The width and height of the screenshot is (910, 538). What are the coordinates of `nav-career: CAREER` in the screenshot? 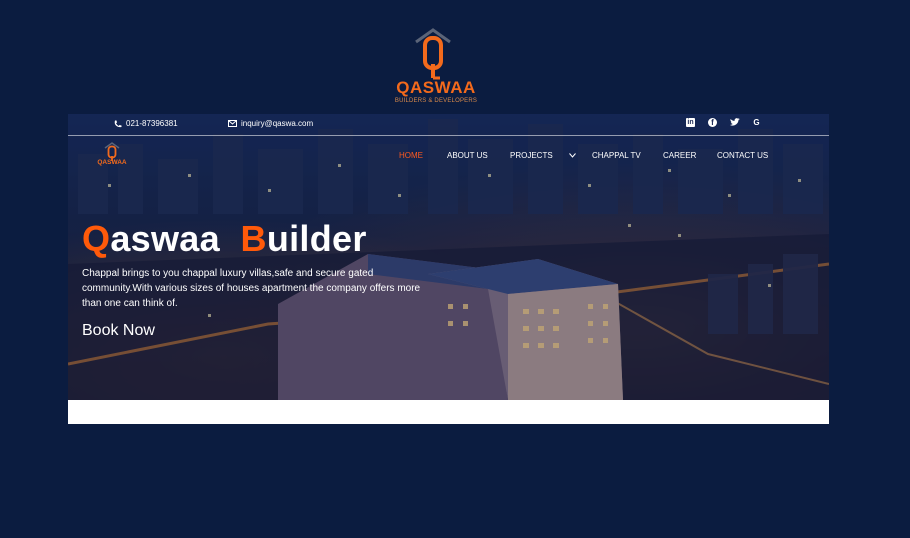 It's located at (679, 155).